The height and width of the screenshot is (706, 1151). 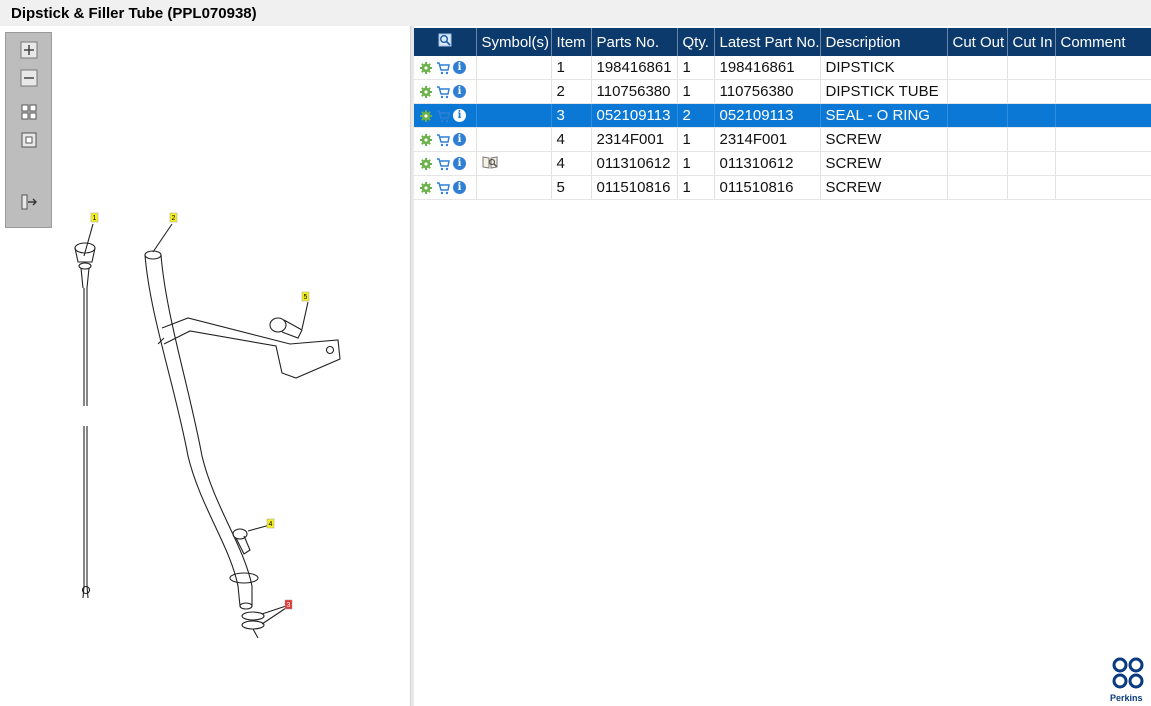 What do you see at coordinates (767, 139) in the screenshot?
I see `cell-latest-part-no: 2314F001` at bounding box center [767, 139].